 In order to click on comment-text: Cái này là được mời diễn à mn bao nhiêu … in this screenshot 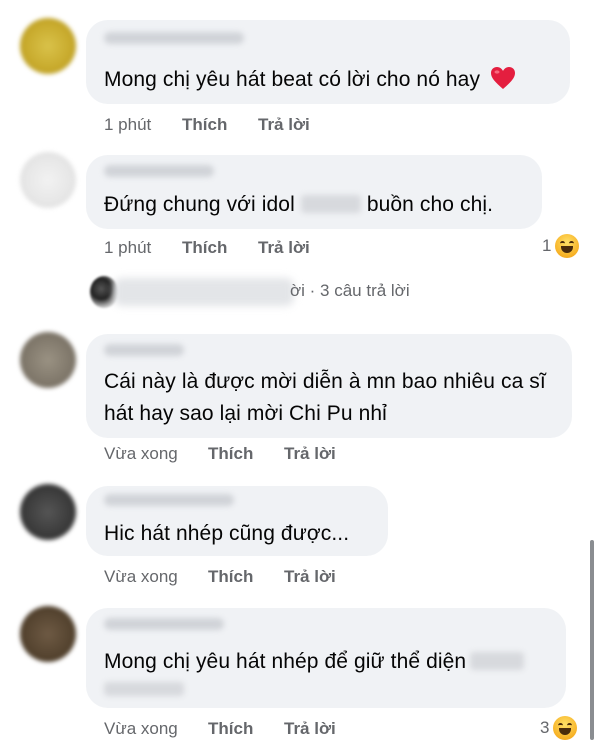, I will do `click(325, 397)`.